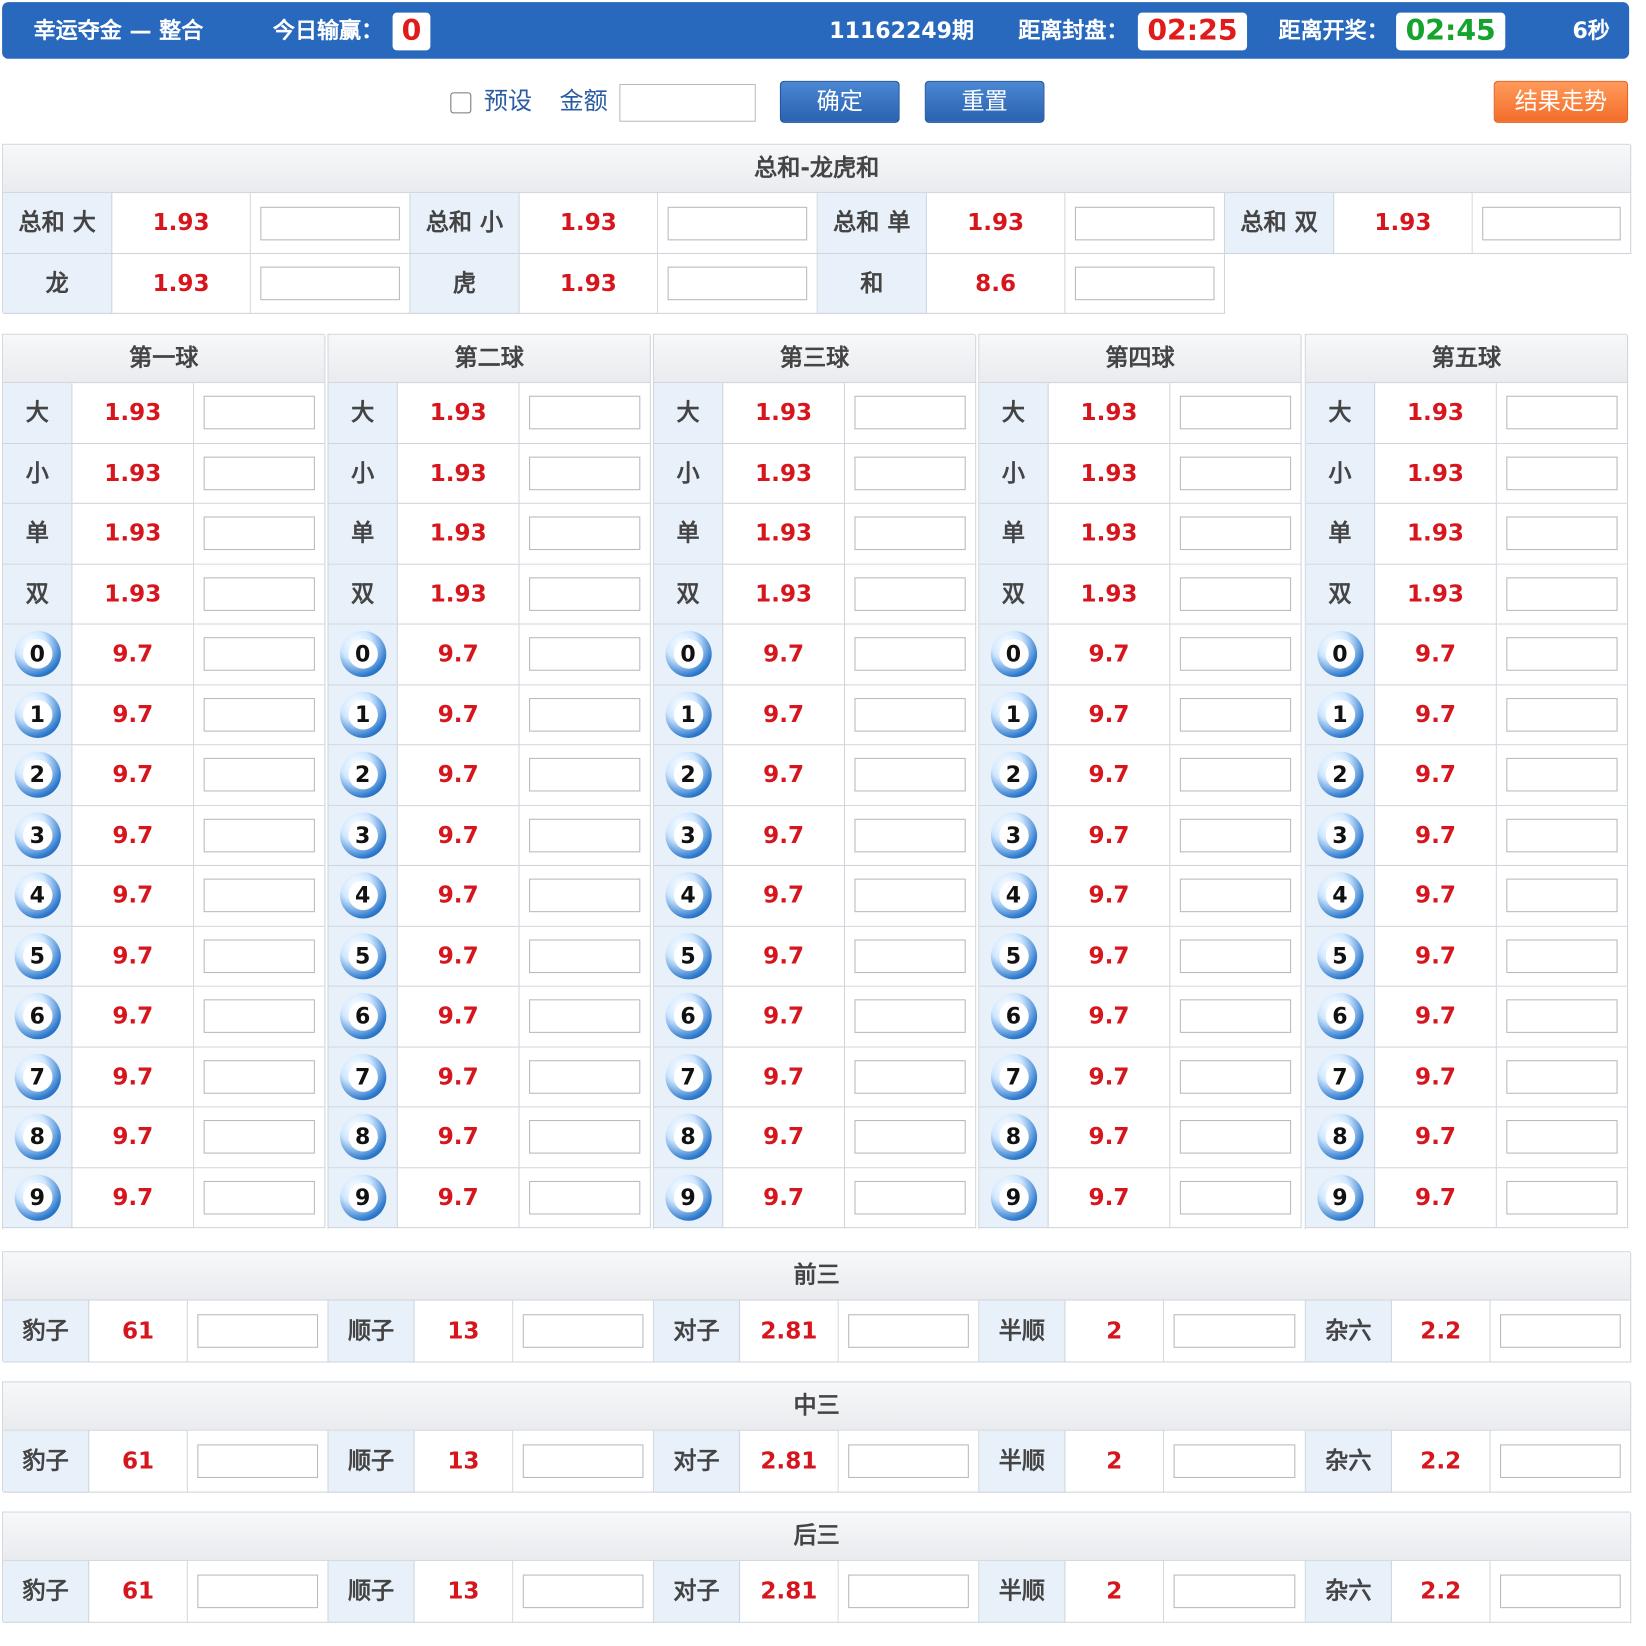 The height and width of the screenshot is (1646, 1646). What do you see at coordinates (1561, 101) in the screenshot?
I see `trend-button: 结果走势` at bounding box center [1561, 101].